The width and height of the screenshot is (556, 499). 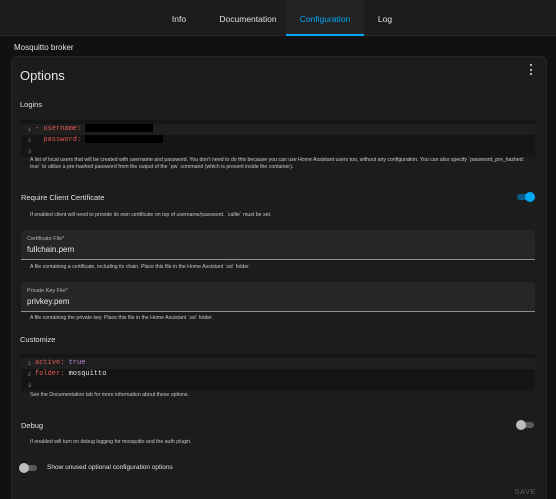 I want to click on logins-heading: Logins, so click(x=31, y=104).